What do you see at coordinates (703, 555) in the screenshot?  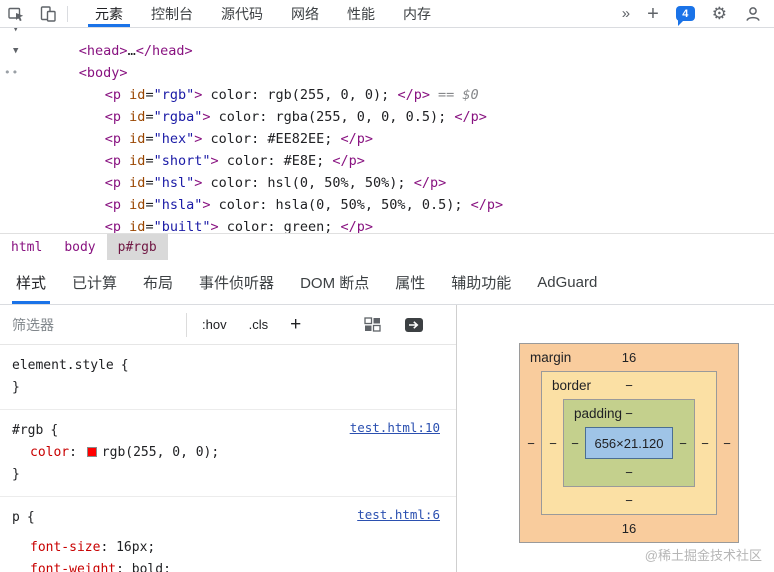 I see `watermark-text: @稀土掘金技术社区` at bounding box center [703, 555].